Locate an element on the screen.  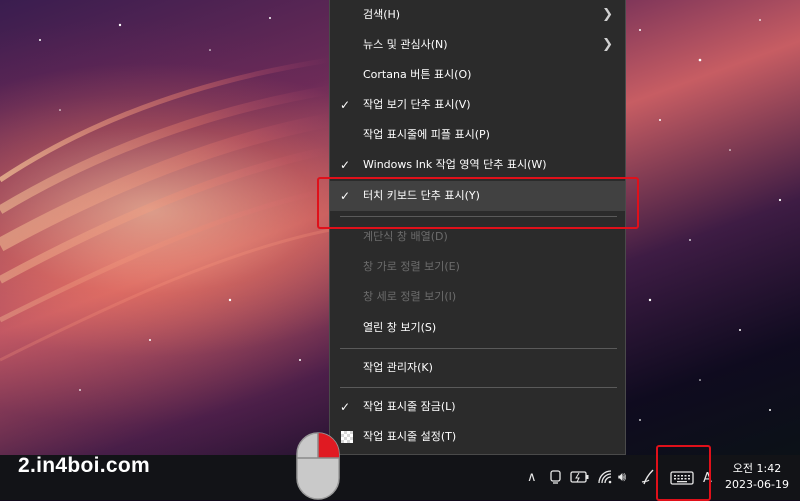
menu-item-cortana-button: Cortana 버튼 표시(O) is located at coordinates (477, 75).